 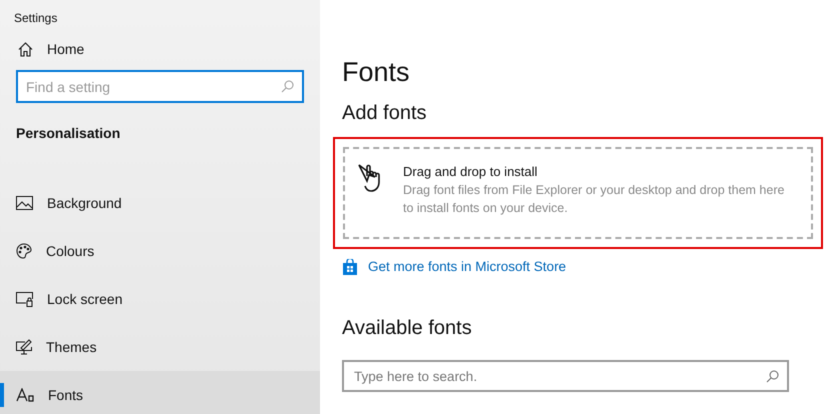 What do you see at coordinates (160, 299) in the screenshot?
I see `nav-item: Lock screen` at bounding box center [160, 299].